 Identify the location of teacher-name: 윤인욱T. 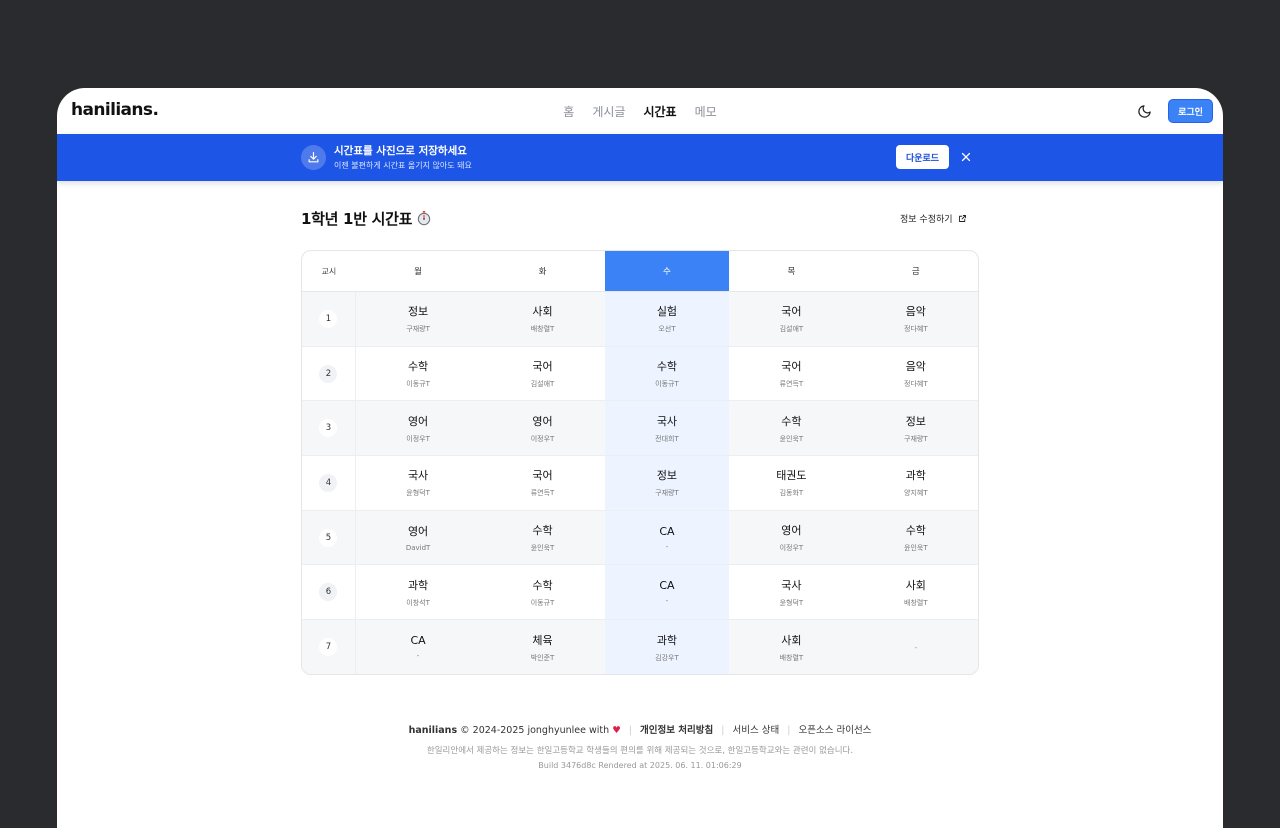
(542, 548).